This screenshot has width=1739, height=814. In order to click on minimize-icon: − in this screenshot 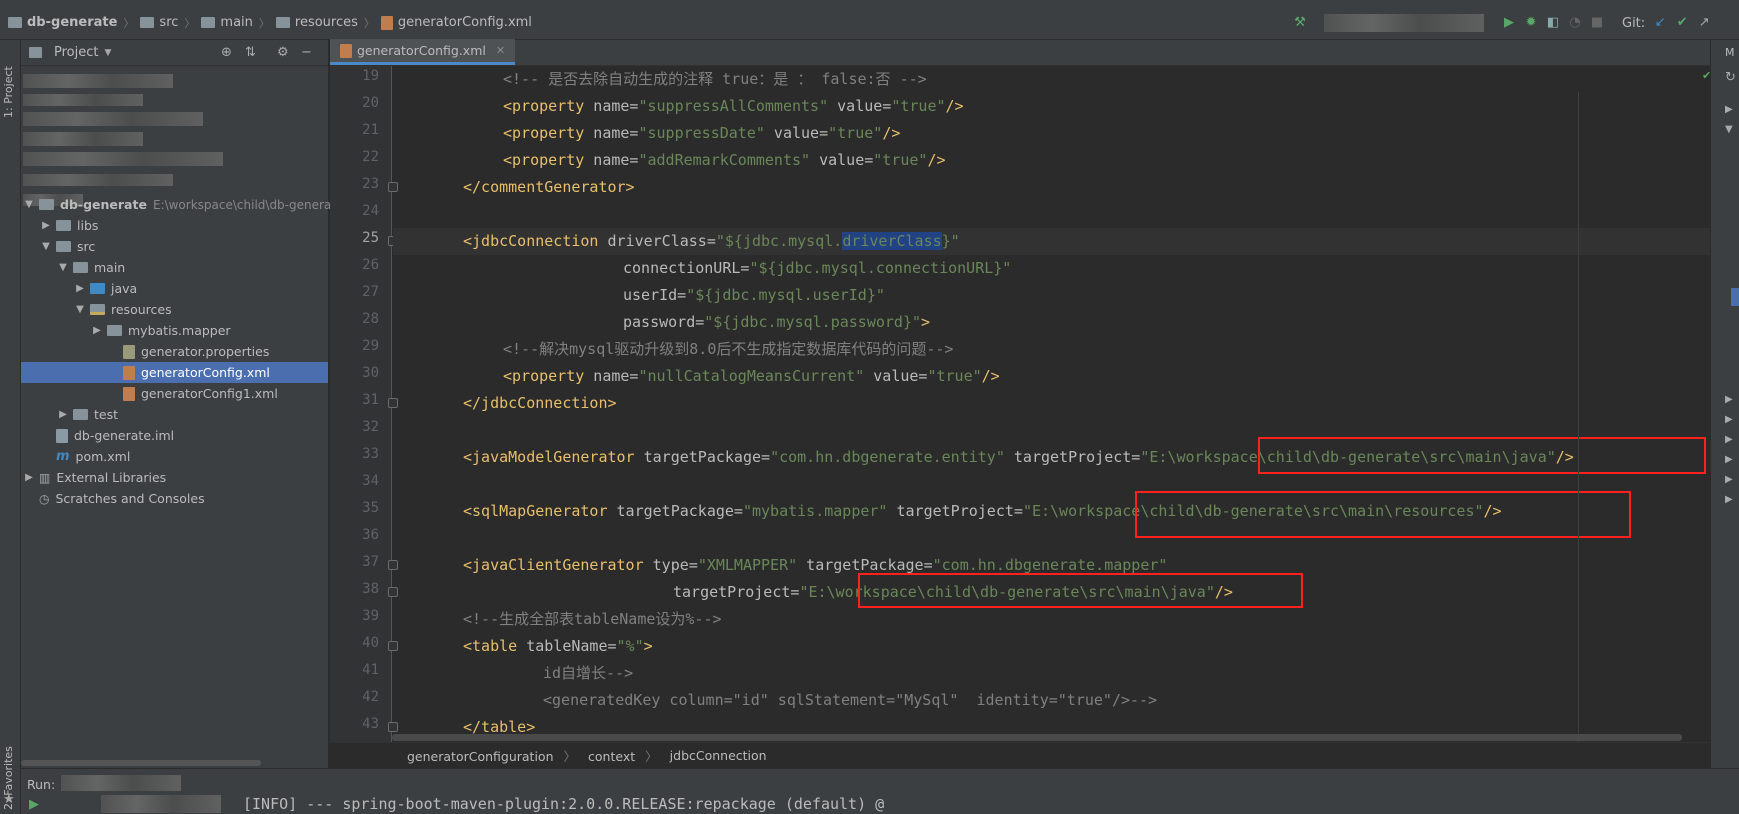, I will do `click(306, 53)`.